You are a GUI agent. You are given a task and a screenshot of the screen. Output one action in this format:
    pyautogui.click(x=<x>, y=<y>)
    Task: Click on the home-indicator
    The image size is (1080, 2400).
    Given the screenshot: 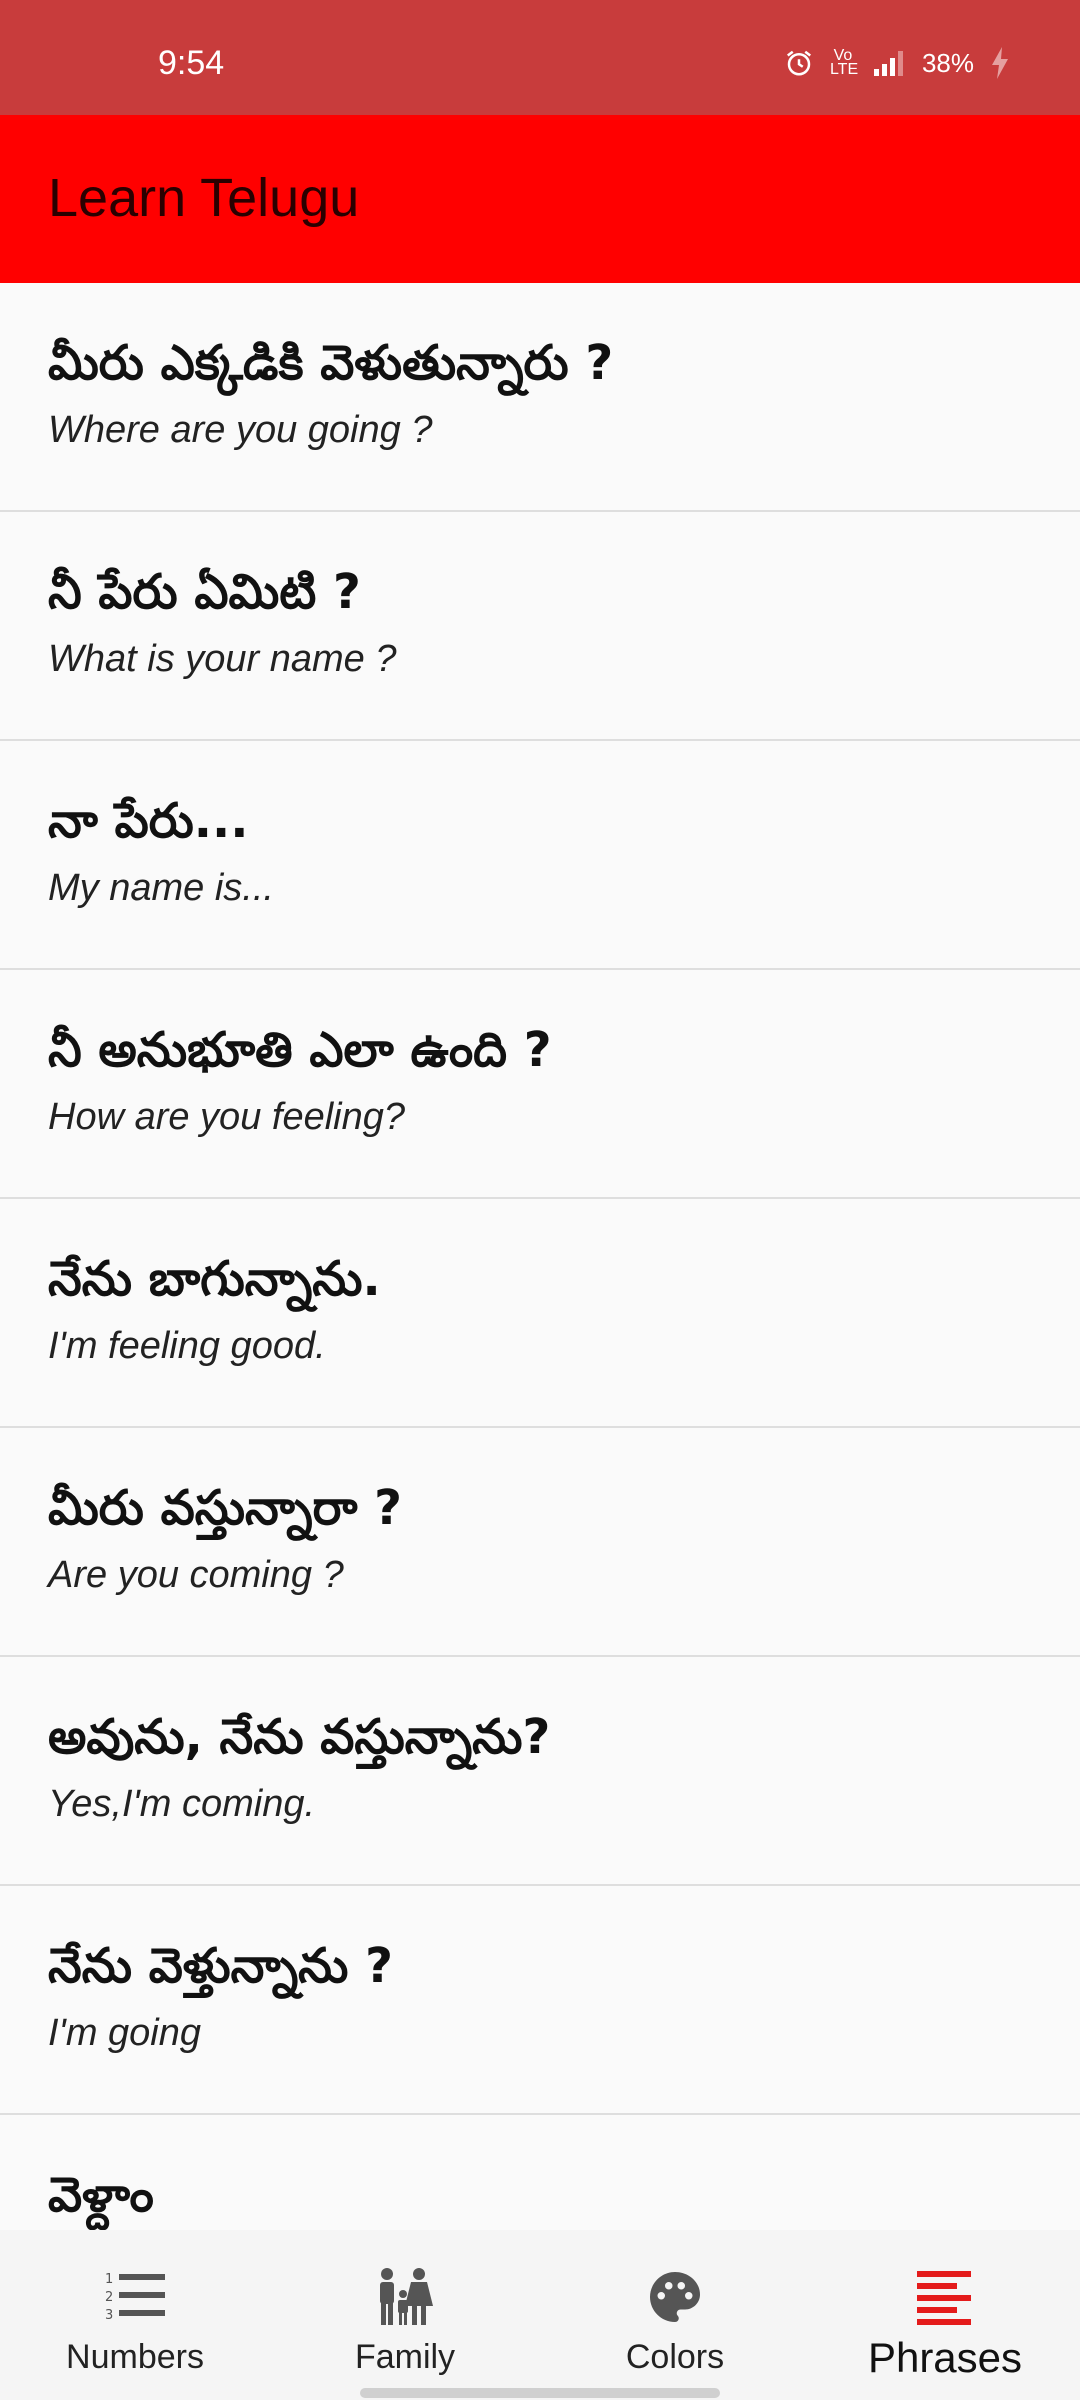 What is the action you would take?
    pyautogui.click(x=540, y=2393)
    